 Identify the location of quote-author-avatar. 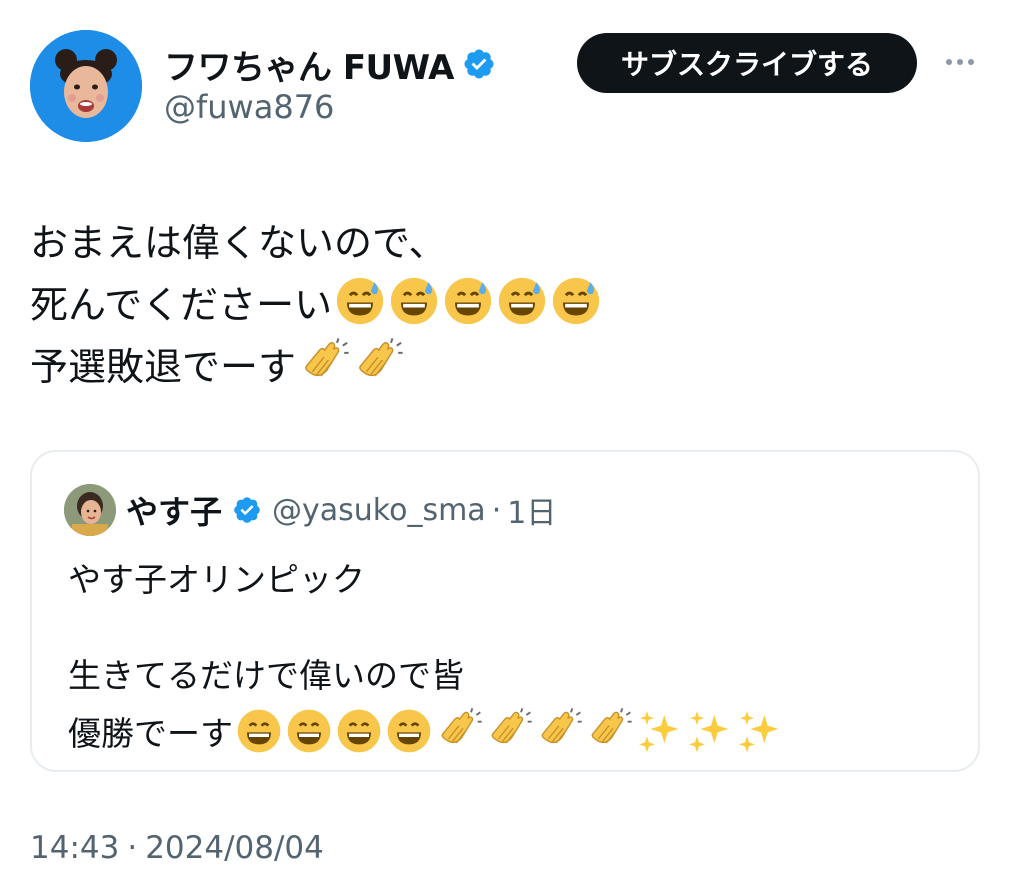
(90, 510).